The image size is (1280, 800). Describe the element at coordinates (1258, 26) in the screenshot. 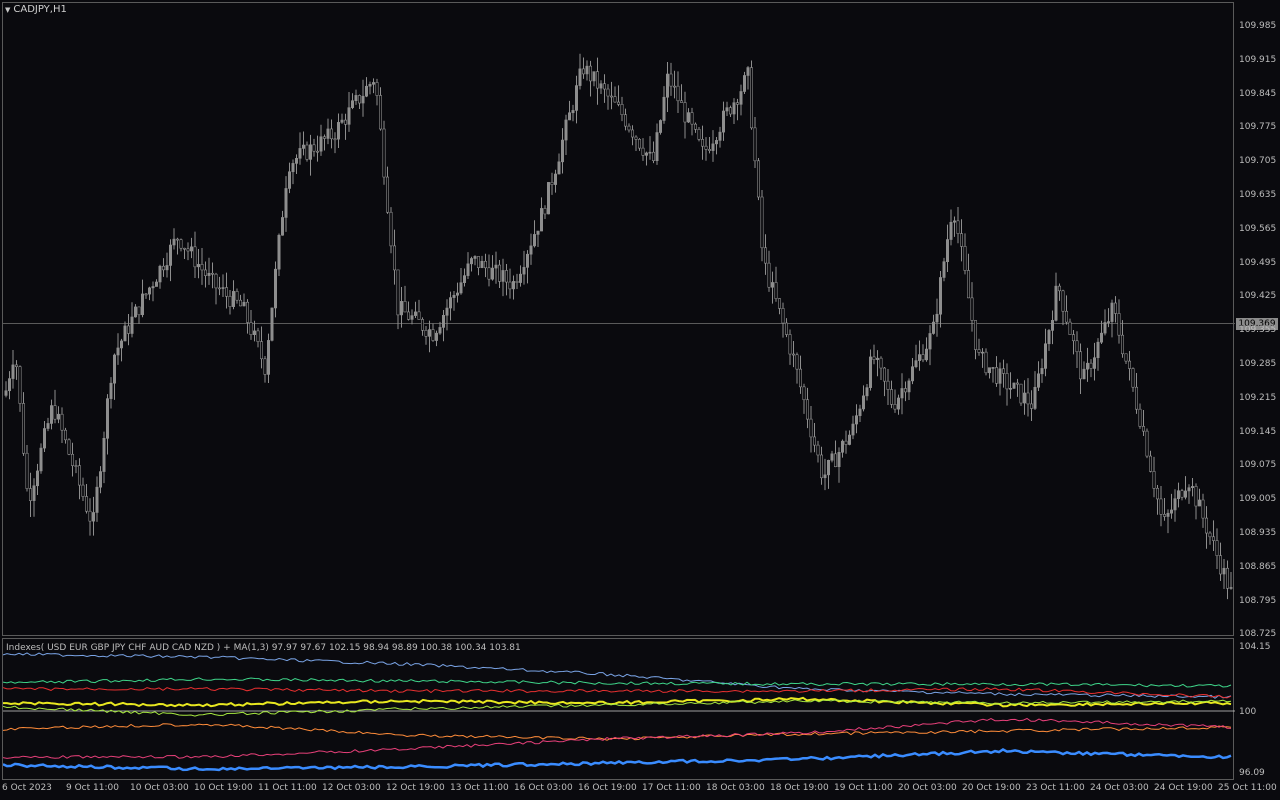

I see `price-axis-label: 109.985` at that location.